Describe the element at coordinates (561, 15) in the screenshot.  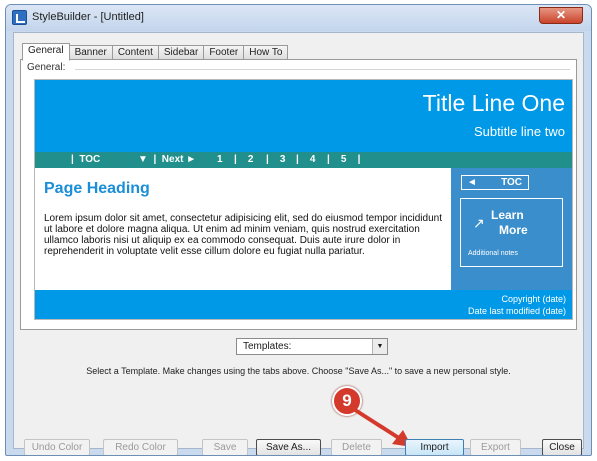
I see `window-close-button: ✕` at that location.